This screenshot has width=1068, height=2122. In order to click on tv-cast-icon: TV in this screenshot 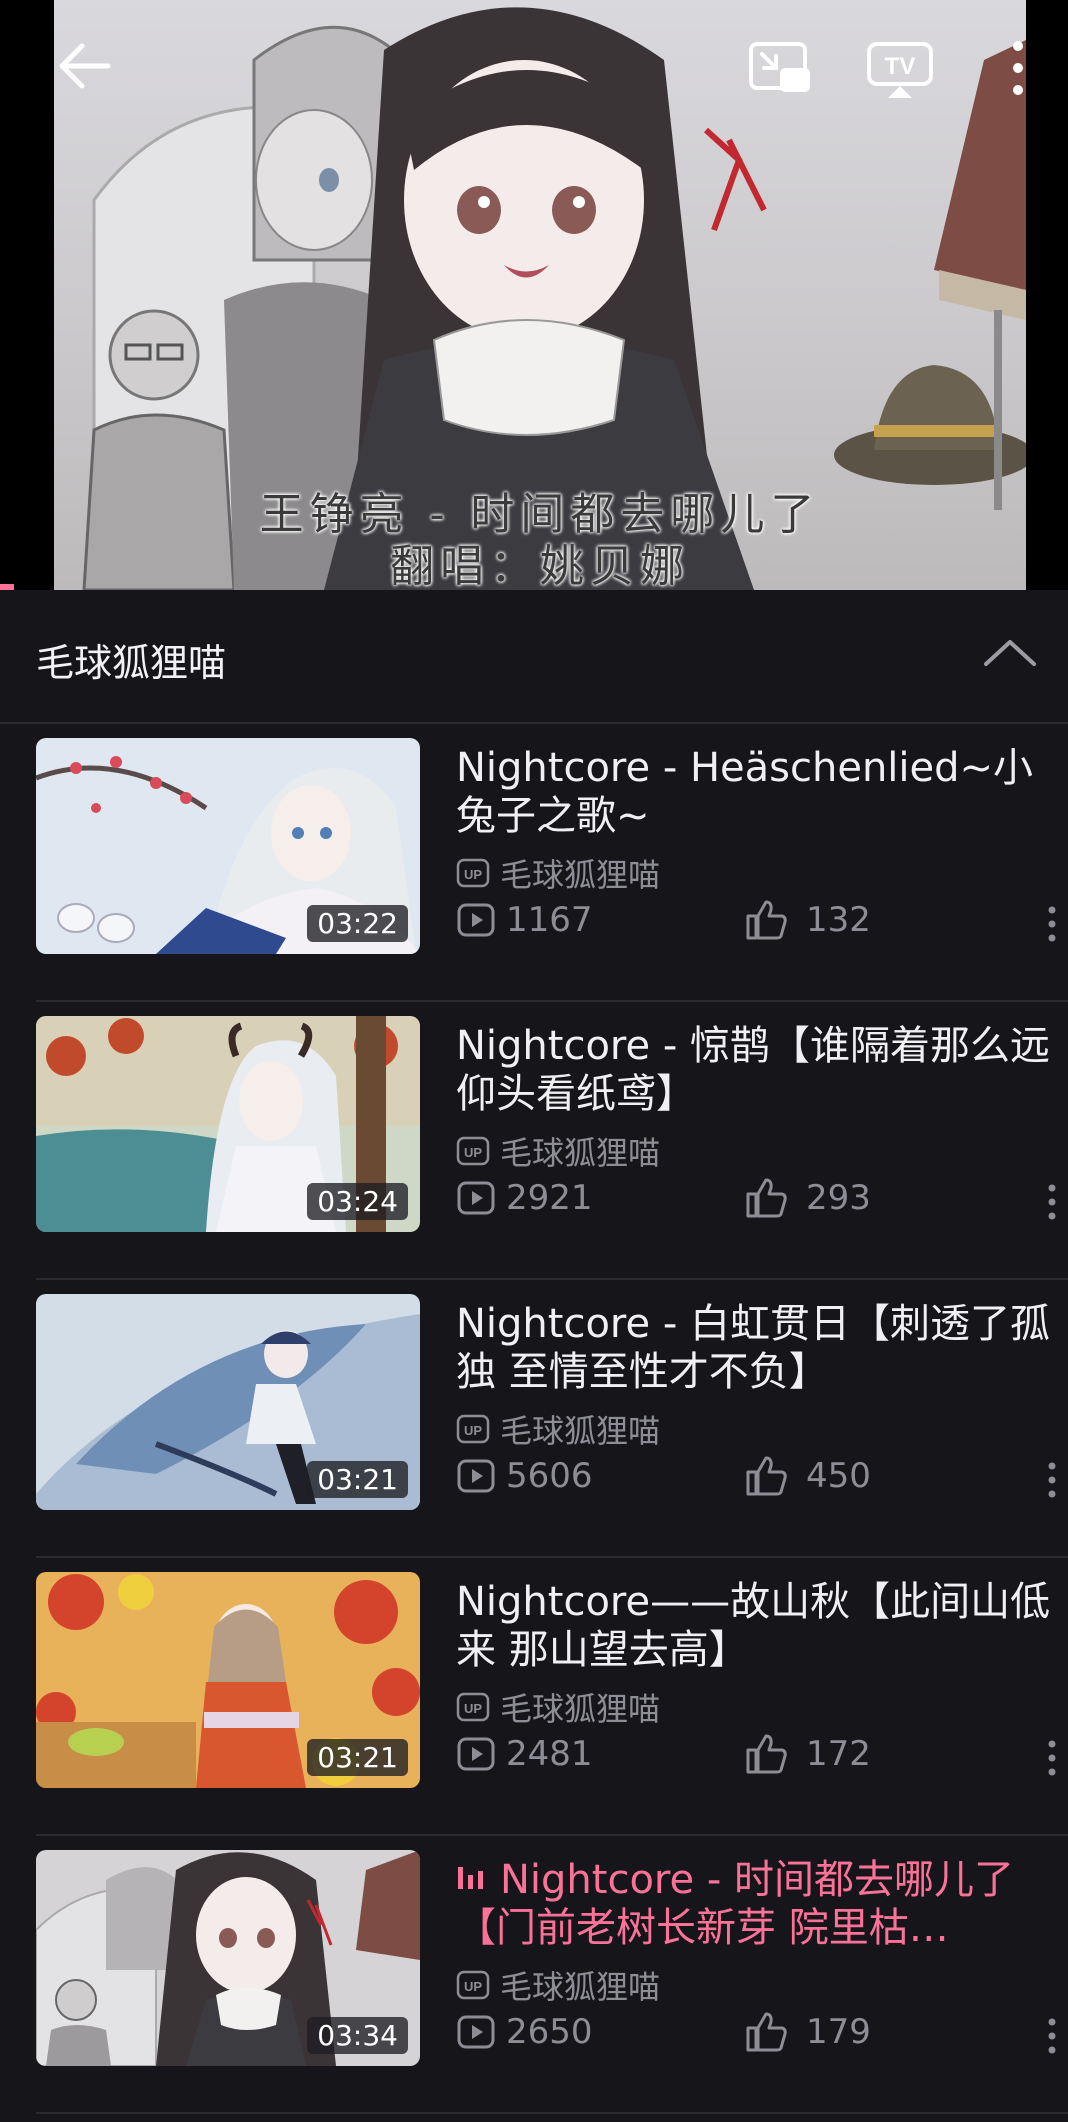, I will do `click(900, 70)`.